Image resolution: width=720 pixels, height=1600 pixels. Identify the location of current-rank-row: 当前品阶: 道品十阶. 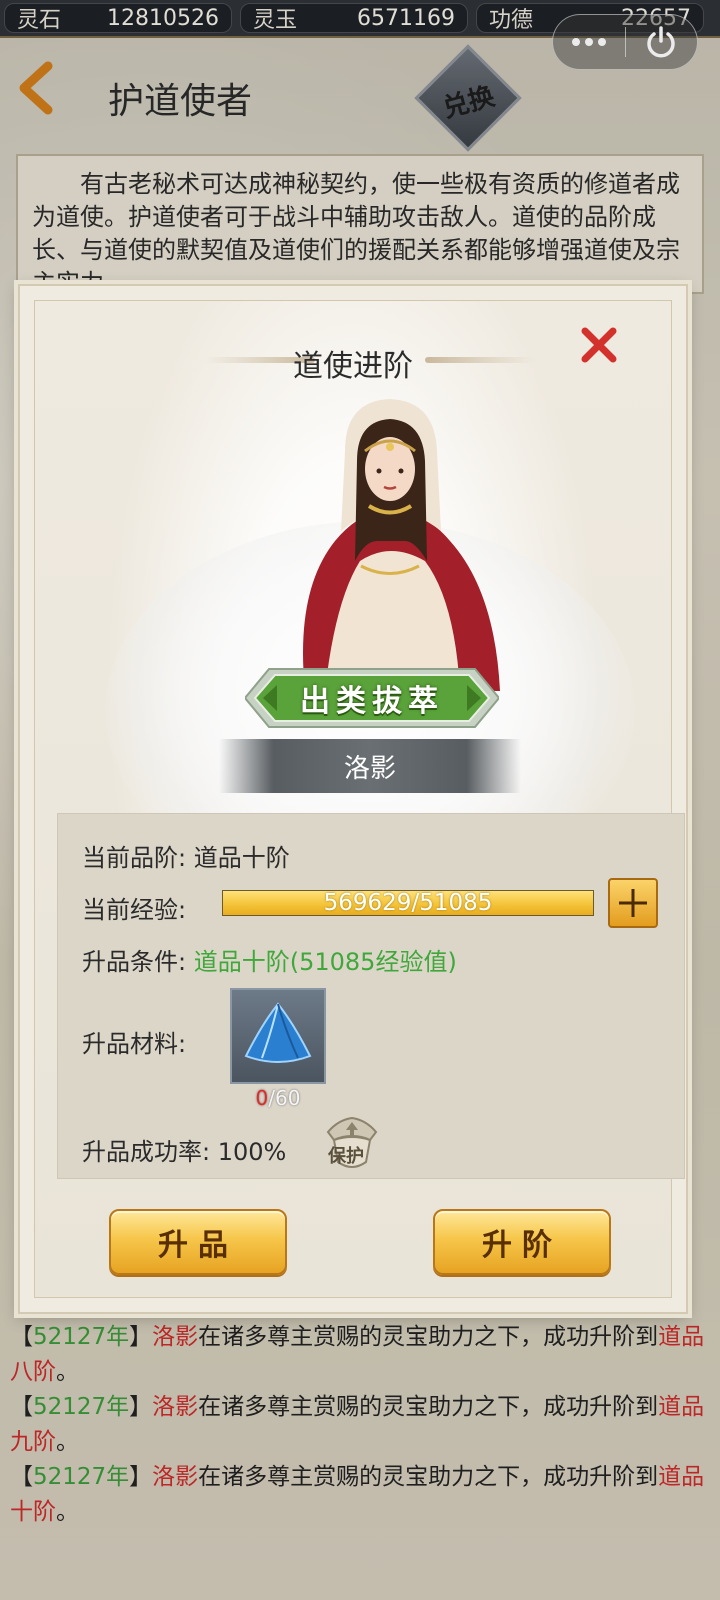
(186, 855).